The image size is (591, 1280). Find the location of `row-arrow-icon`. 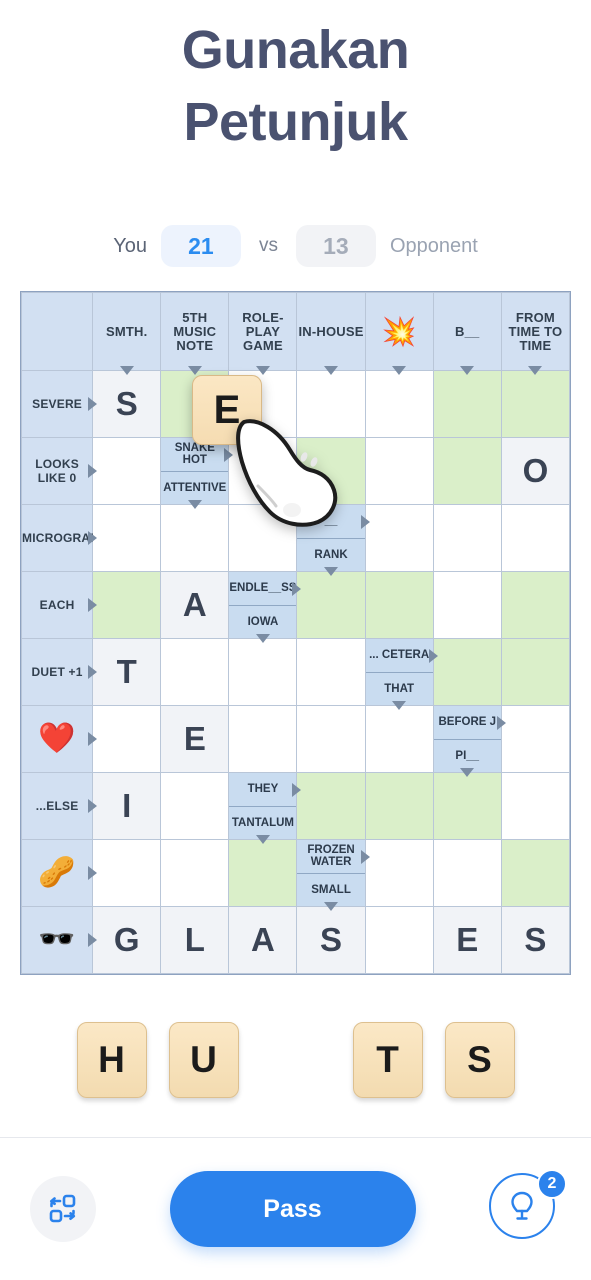

row-arrow-icon is located at coordinates (93, 404).